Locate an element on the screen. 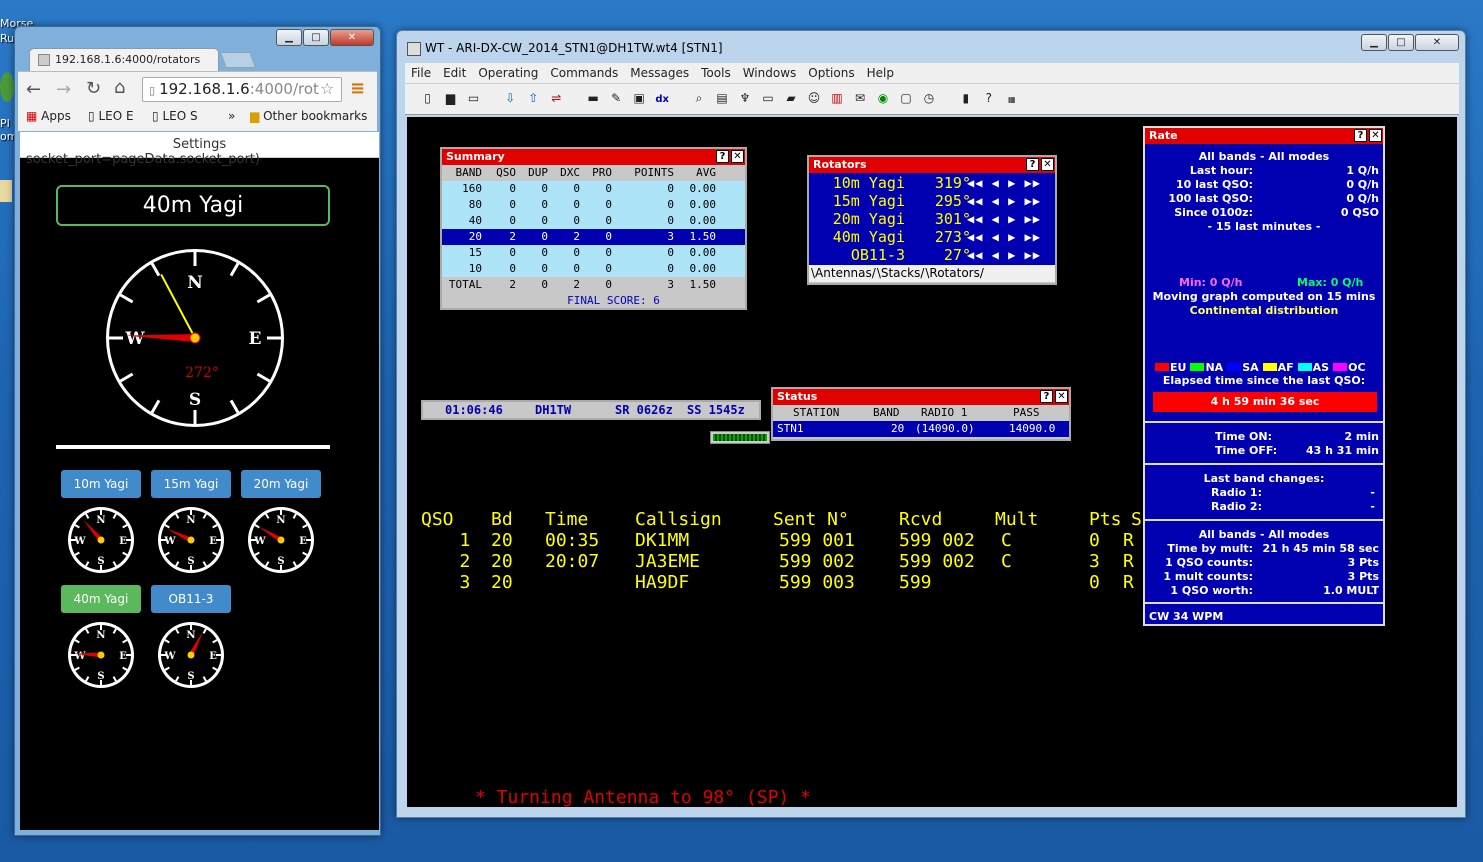 The width and height of the screenshot is (1483, 862). rotator-button: 15m Yagi is located at coordinates (191, 484).